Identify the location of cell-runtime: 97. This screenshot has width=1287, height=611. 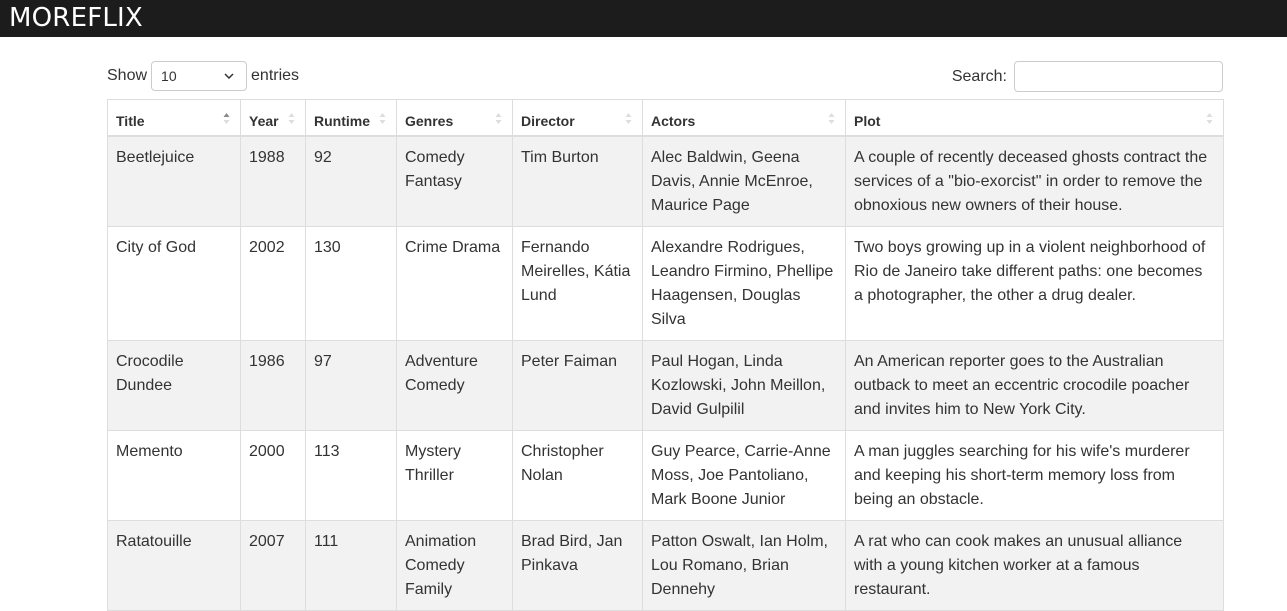
(351, 385).